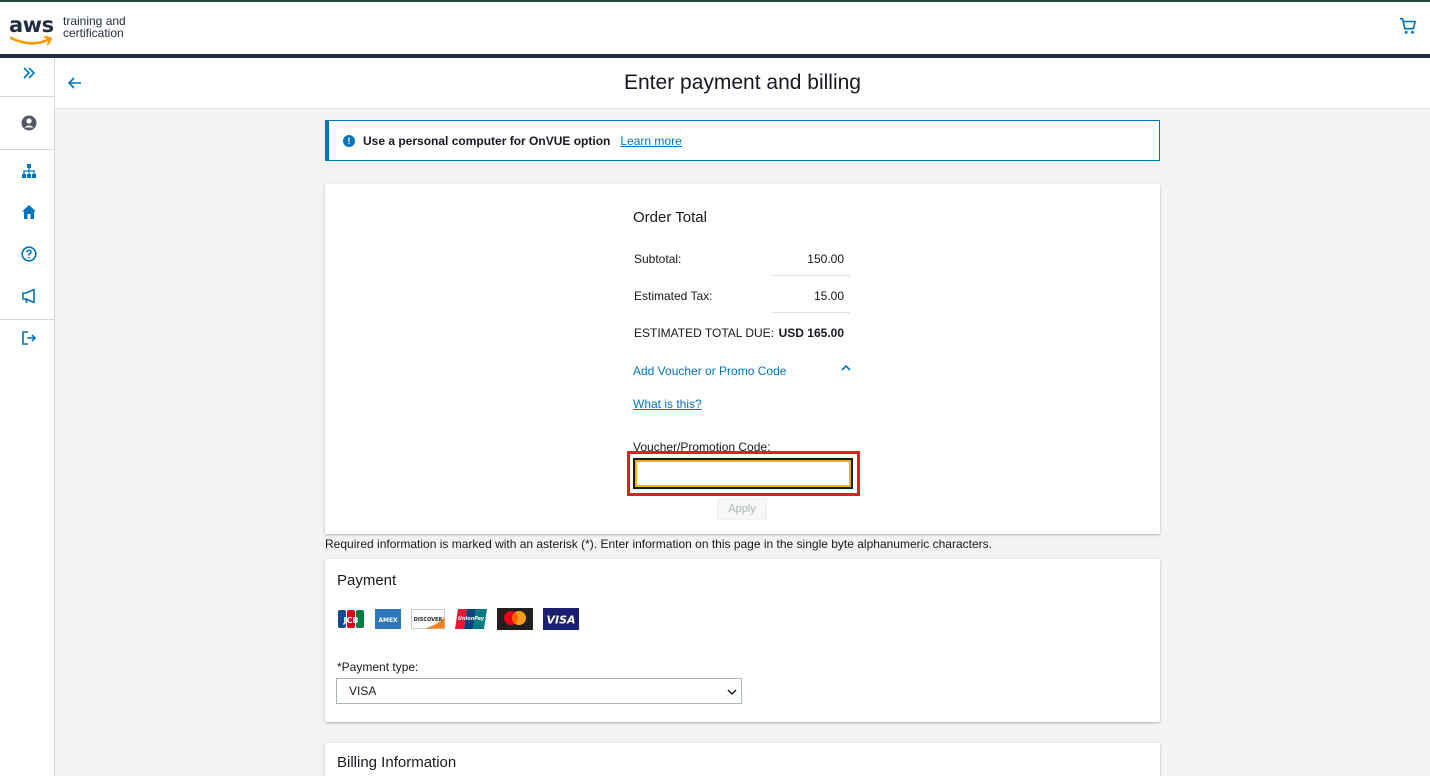 The image size is (1430, 776). What do you see at coordinates (742, 759) in the screenshot?
I see `billing-information-card: Billing Information` at bounding box center [742, 759].